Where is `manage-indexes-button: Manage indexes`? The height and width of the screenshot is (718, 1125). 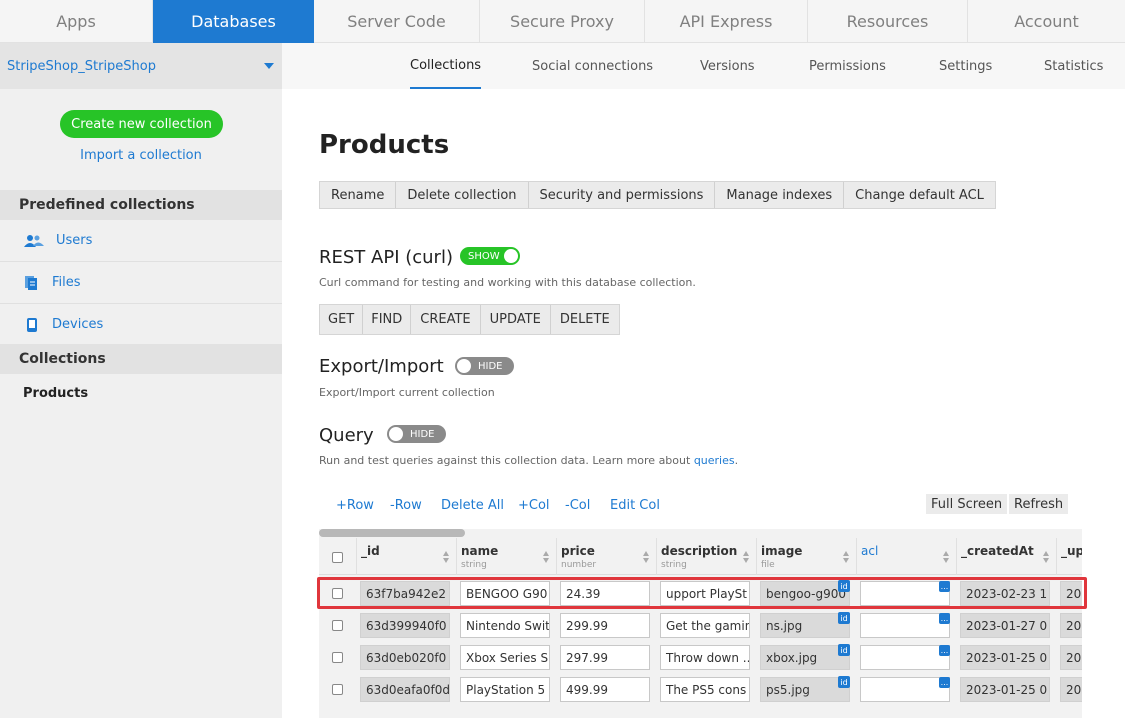 manage-indexes-button: Manage indexes is located at coordinates (780, 195).